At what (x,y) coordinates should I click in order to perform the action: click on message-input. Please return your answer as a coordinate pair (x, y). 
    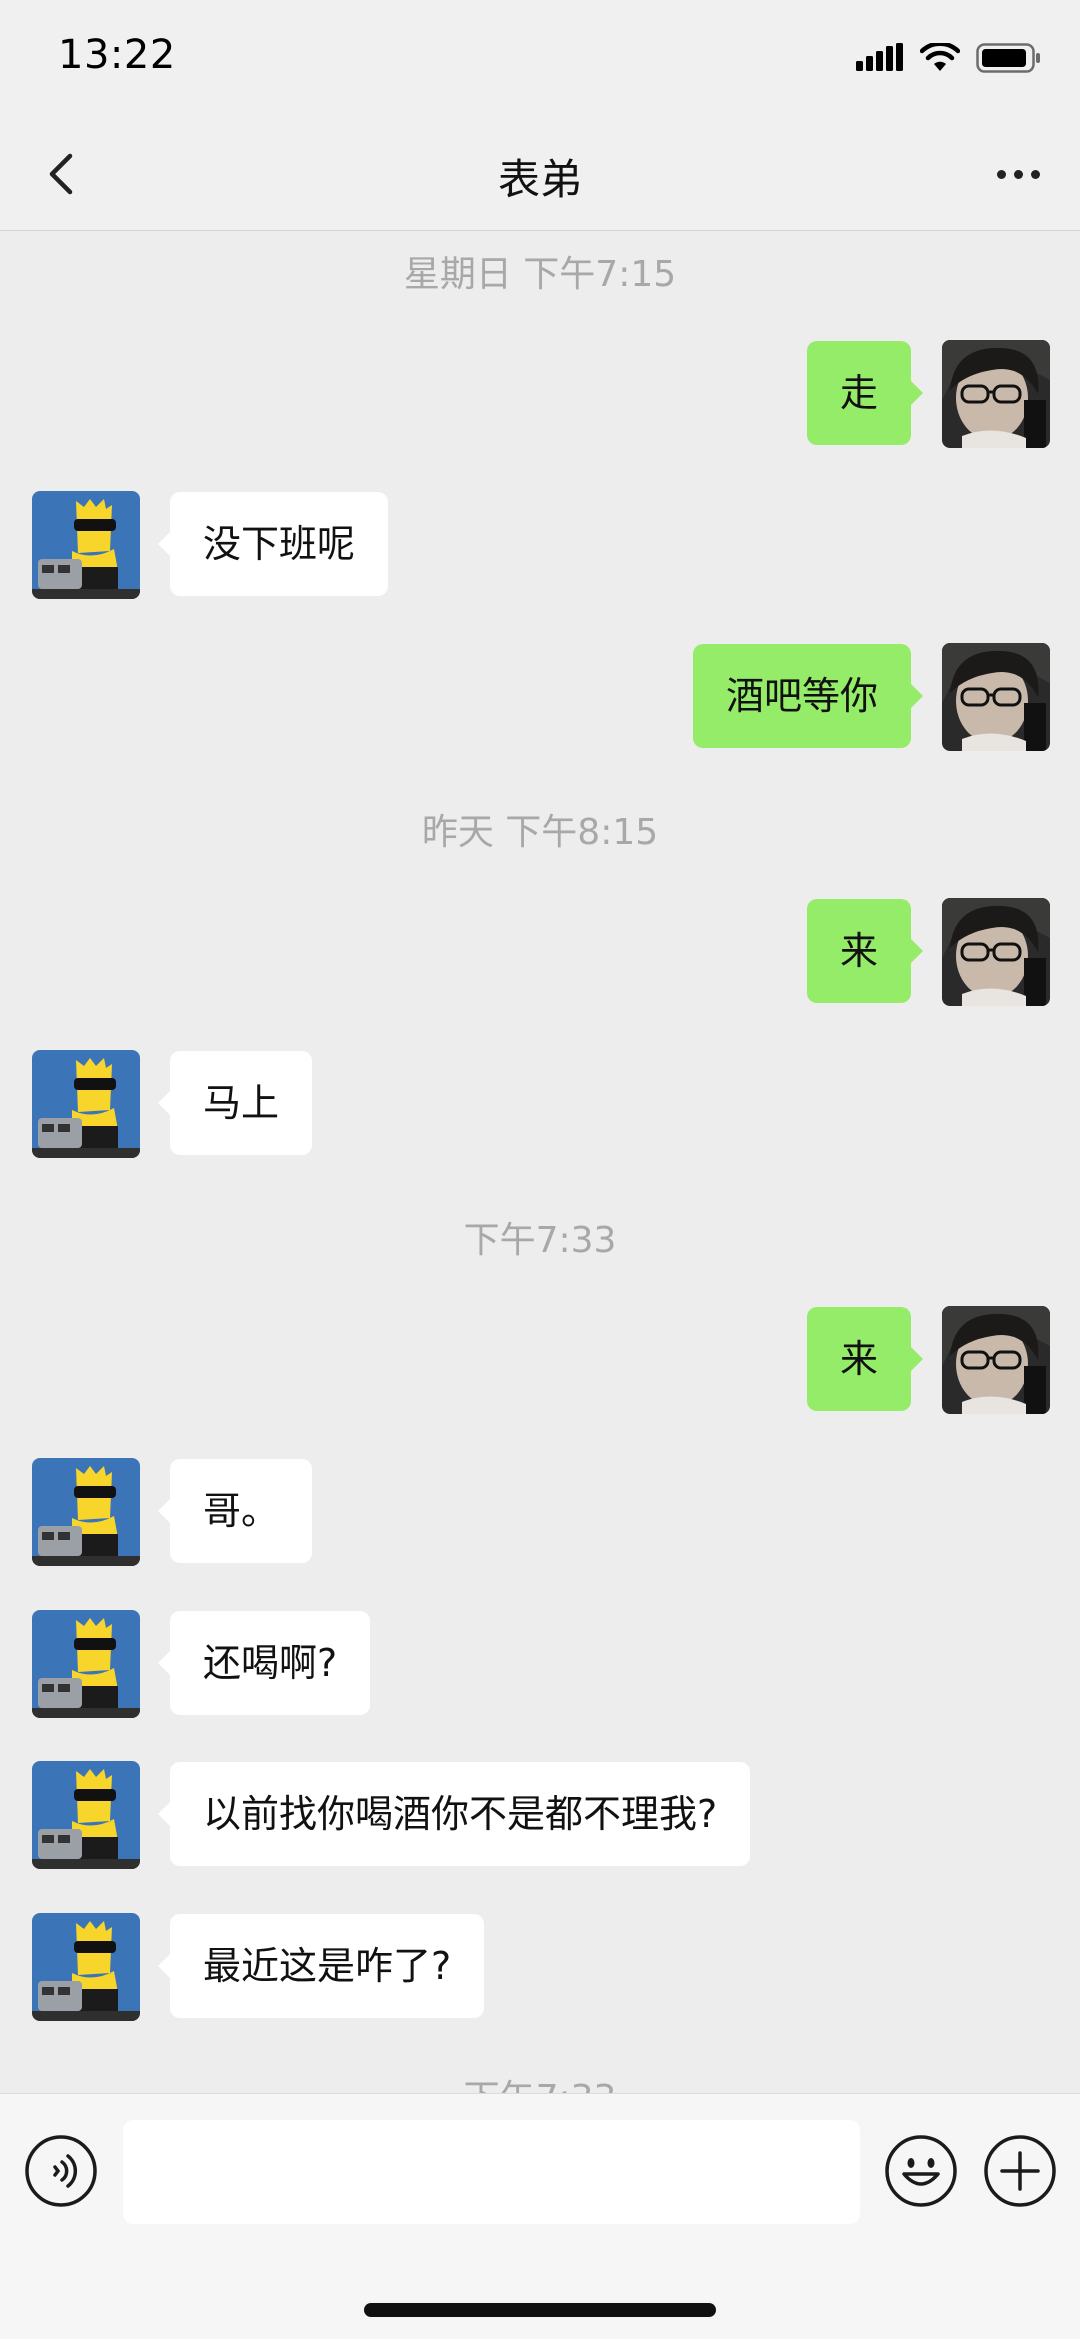
    Looking at the image, I should click on (491, 2172).